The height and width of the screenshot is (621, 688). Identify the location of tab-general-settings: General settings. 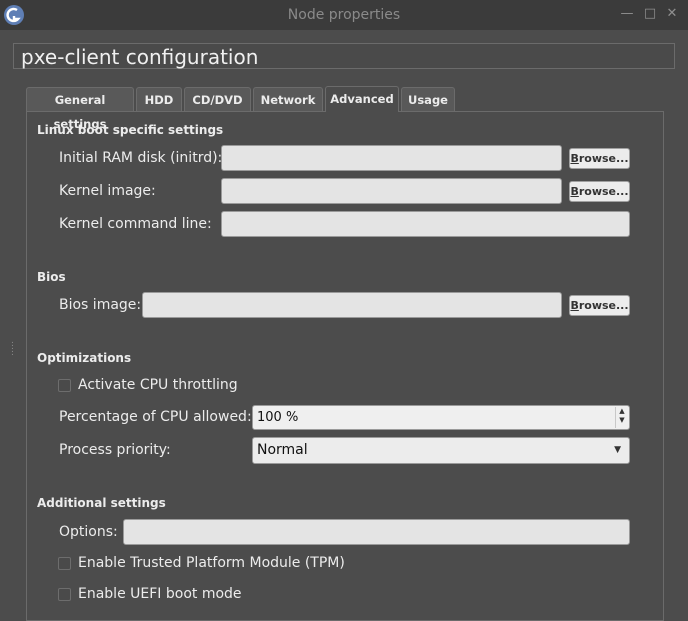
(80, 109).